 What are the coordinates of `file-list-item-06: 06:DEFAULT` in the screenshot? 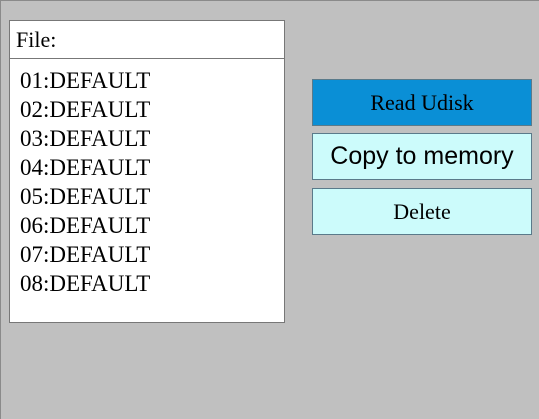 It's located at (152, 225).